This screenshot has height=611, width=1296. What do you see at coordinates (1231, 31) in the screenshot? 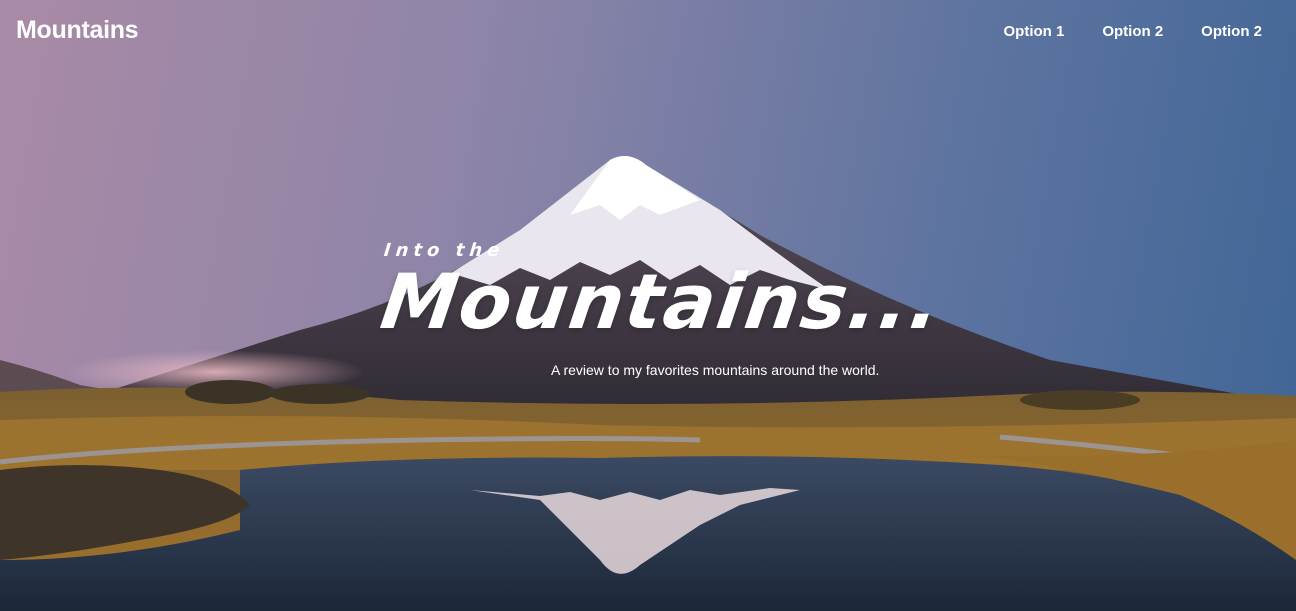
I see `nav-link-option-3: Option 2` at bounding box center [1231, 31].